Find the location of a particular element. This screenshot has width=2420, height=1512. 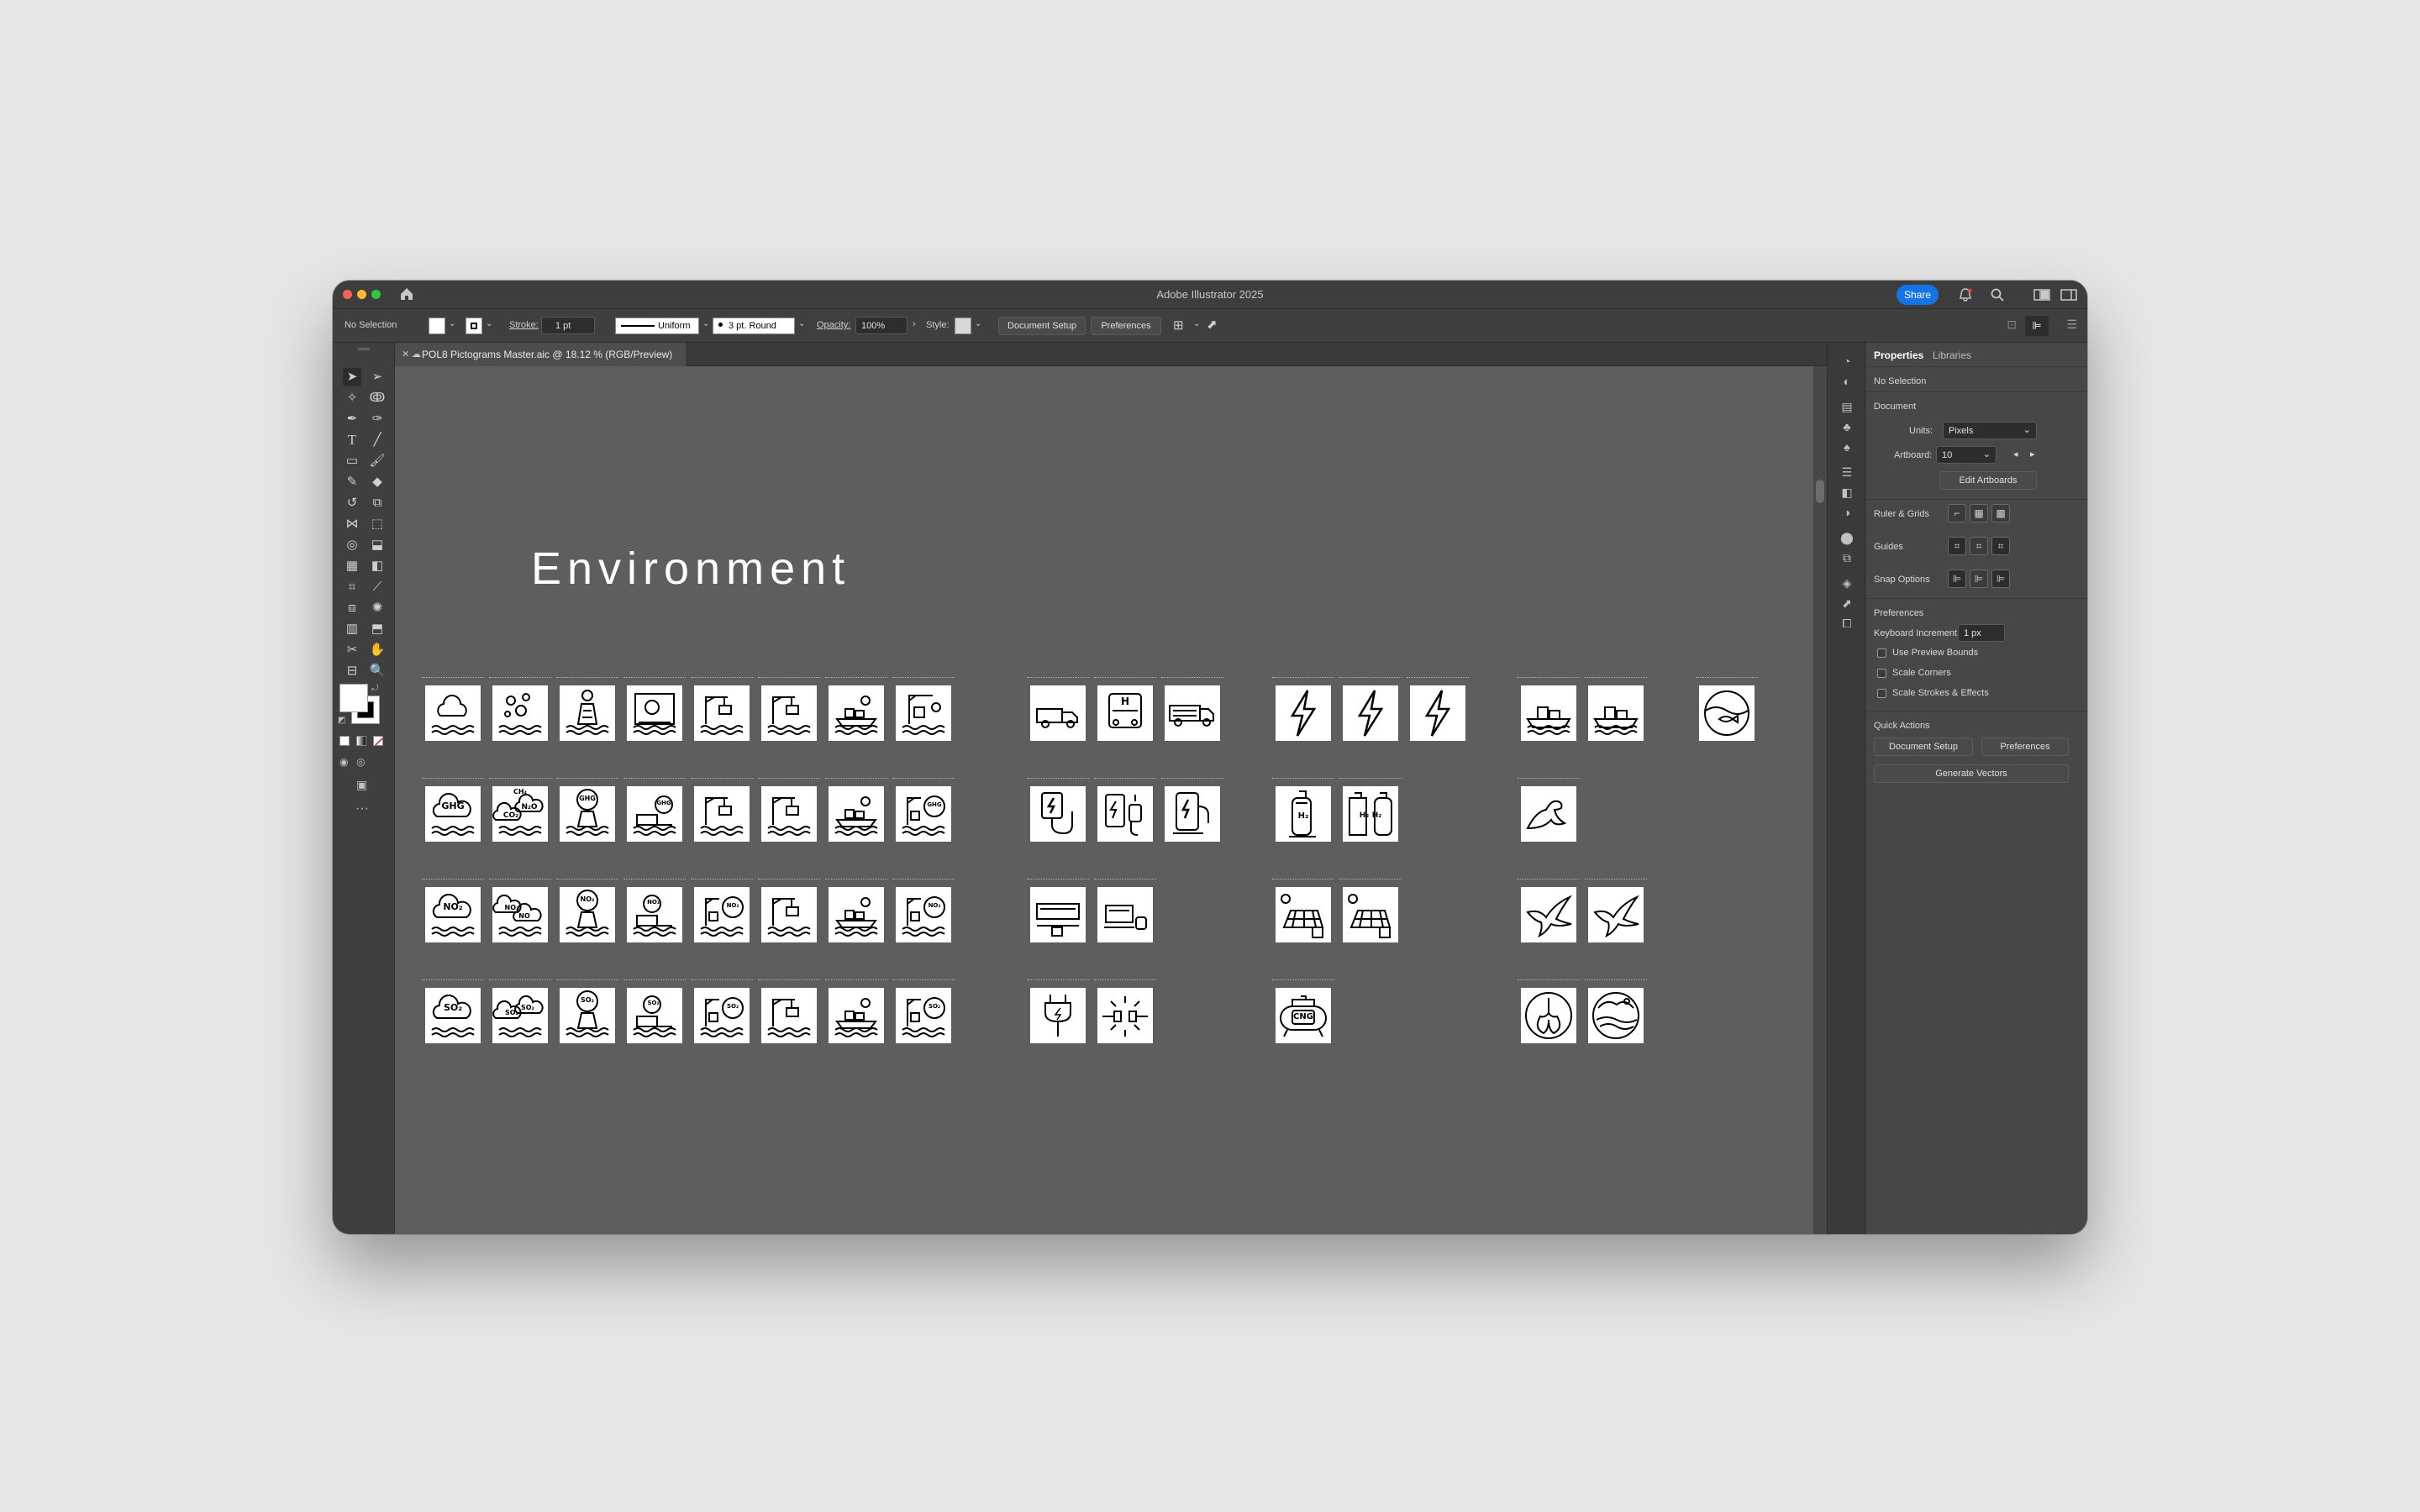

snap-to-pixel-icon: ⊫ is located at coordinates (2000, 579).